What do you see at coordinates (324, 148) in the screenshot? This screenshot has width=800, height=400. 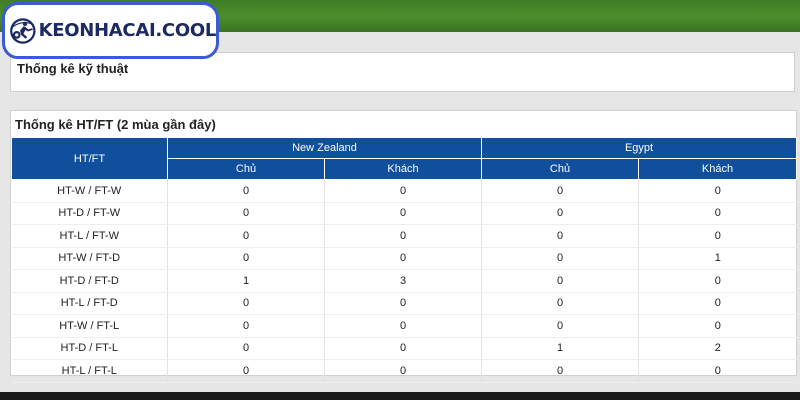 I see `team-header-new-zealand: New Zealand` at bounding box center [324, 148].